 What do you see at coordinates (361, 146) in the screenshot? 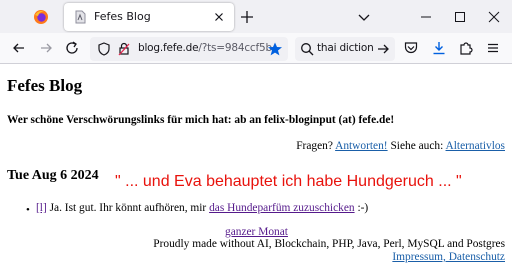
I see `answers-link: Antworten!` at bounding box center [361, 146].